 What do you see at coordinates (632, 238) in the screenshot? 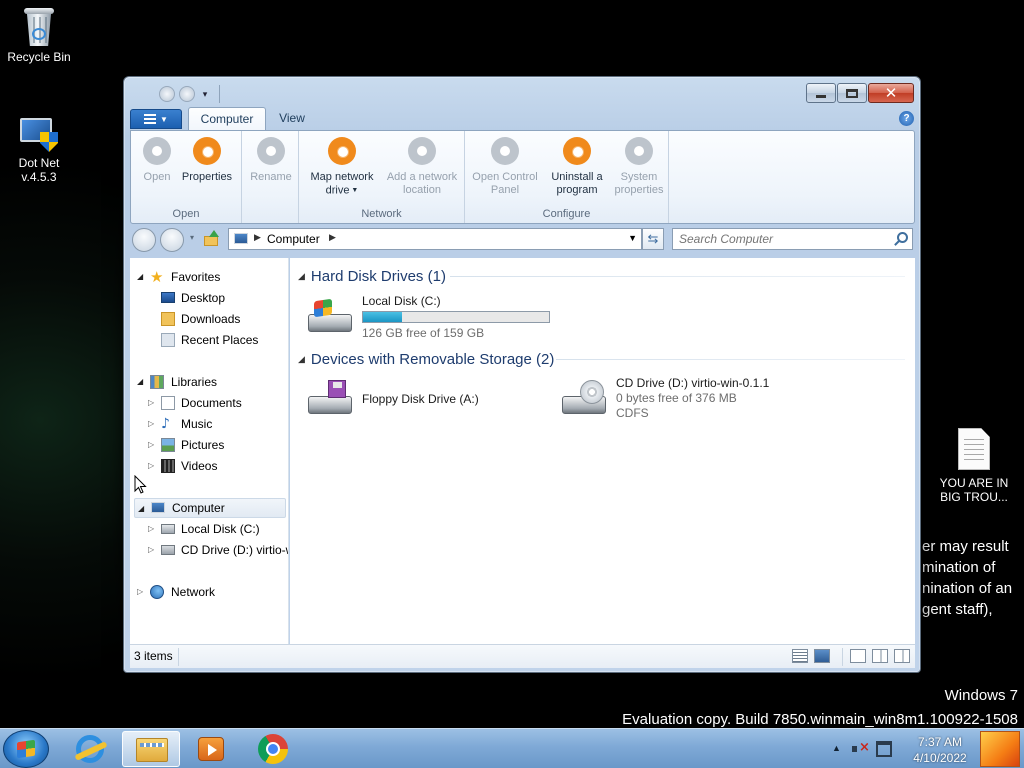
I see `address-dropdown-icon: ▼` at bounding box center [632, 238].